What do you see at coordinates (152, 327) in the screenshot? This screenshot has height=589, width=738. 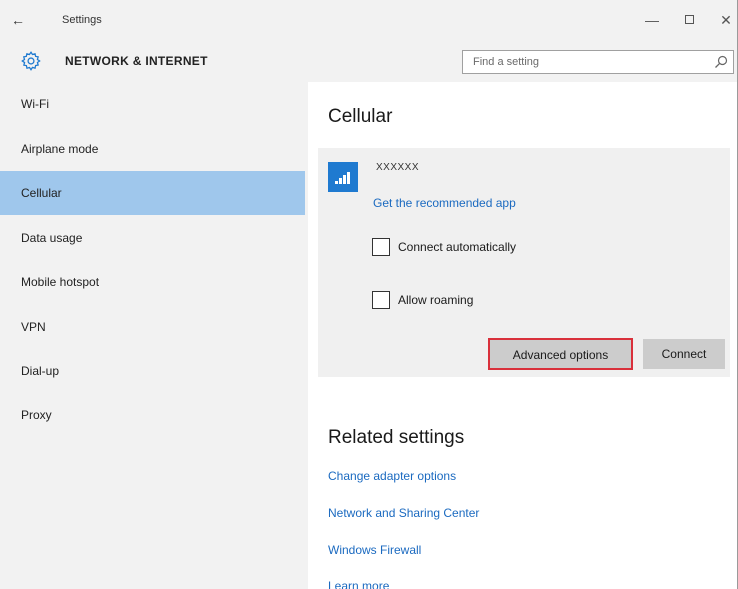 I see `sidebar-item-vpn: VPN` at bounding box center [152, 327].